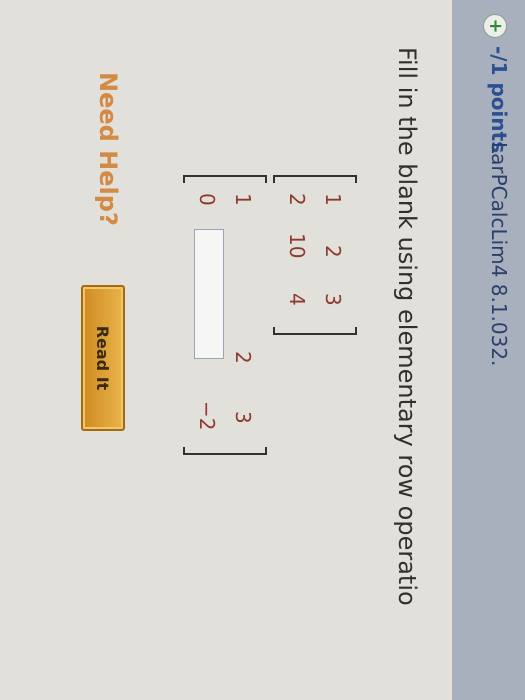 The width and height of the screenshot is (525, 700). I want to click on plus-circle-icon: +, so click(495, 26).